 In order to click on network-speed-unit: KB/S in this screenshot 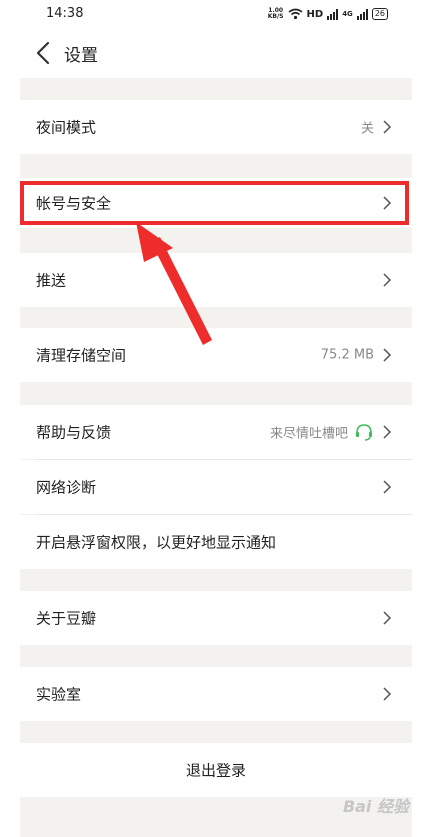, I will do `click(275, 16)`.